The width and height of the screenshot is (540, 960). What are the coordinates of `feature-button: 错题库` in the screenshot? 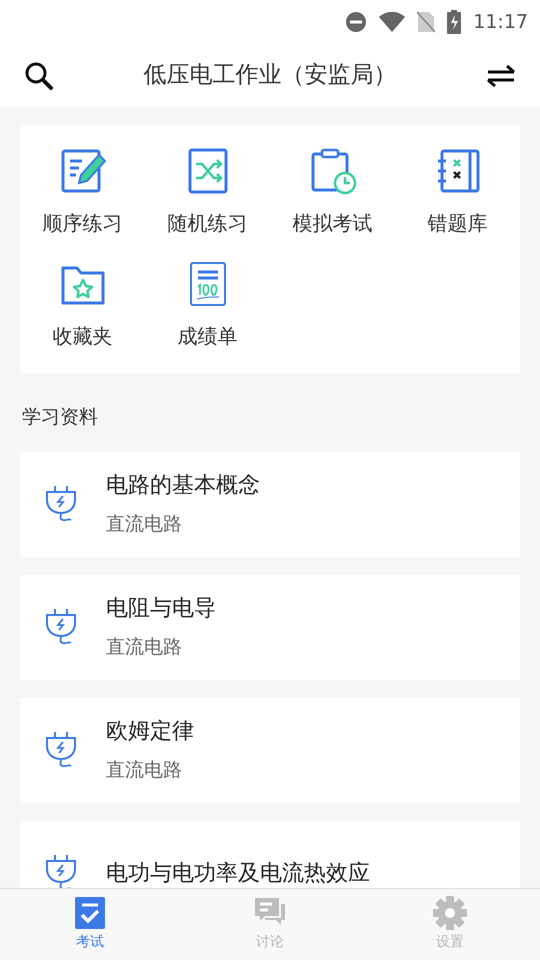 It's located at (457, 192).